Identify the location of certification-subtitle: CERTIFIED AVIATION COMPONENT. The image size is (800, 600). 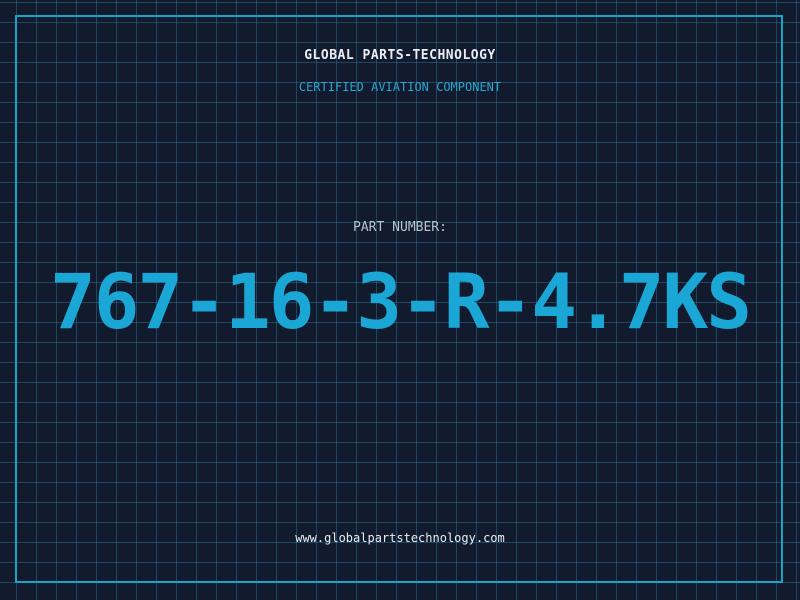
(400, 87).